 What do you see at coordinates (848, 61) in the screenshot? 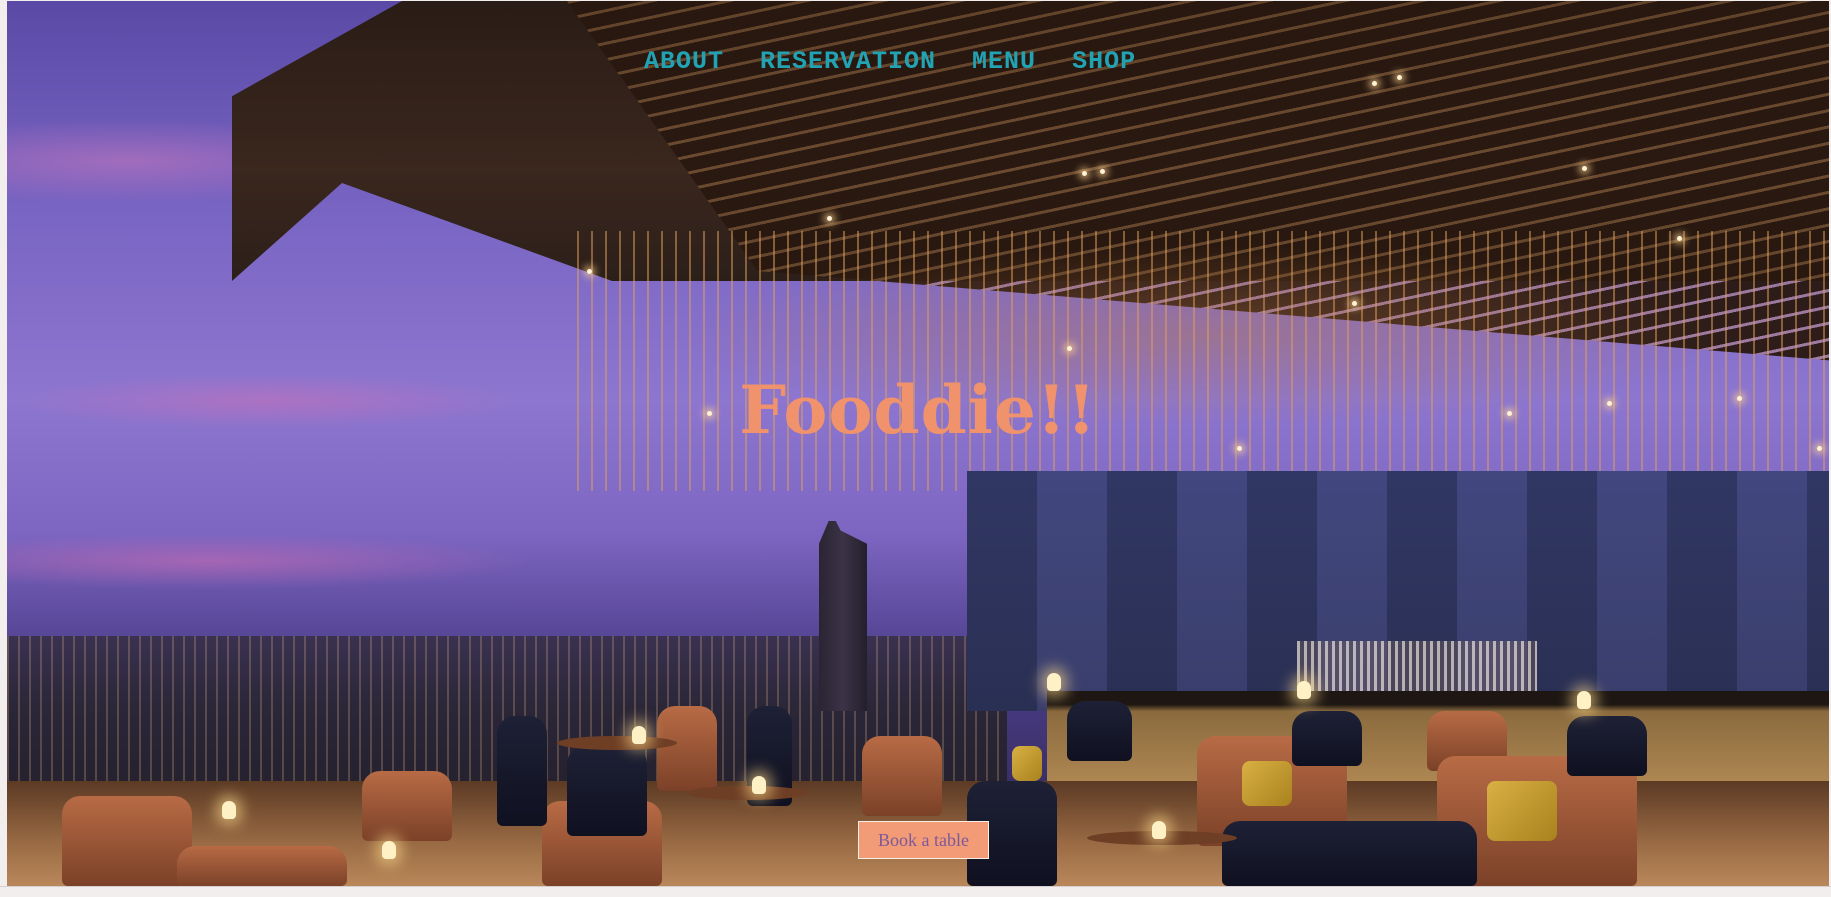
I see `nav-link-reservation: RESERVATION` at bounding box center [848, 61].